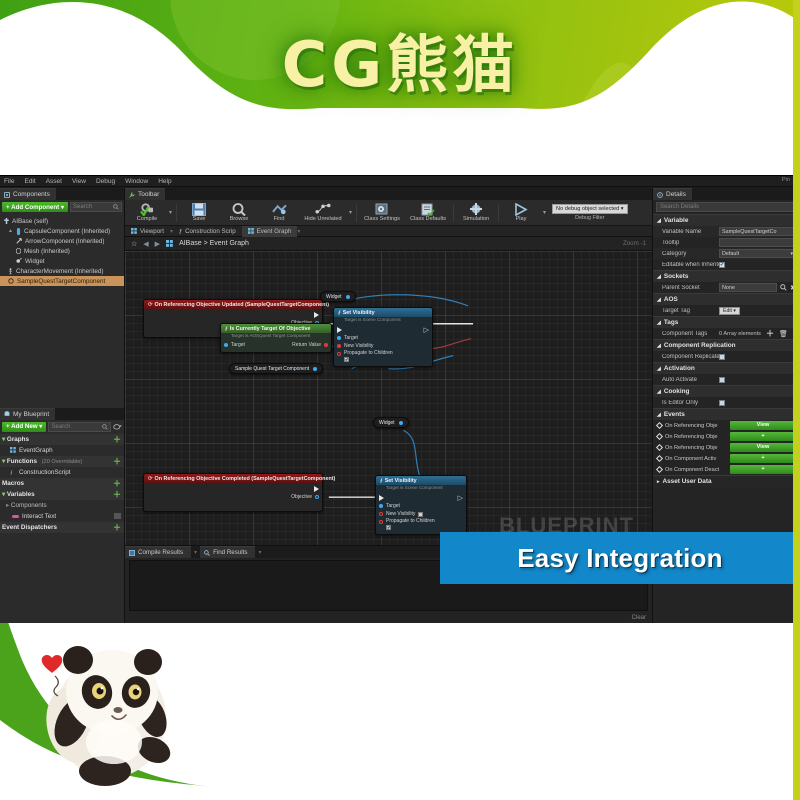 This screenshot has width=800, height=800. Describe the element at coordinates (726, 220) in the screenshot. I see `section-header-variable: ◢ Variable` at that location.